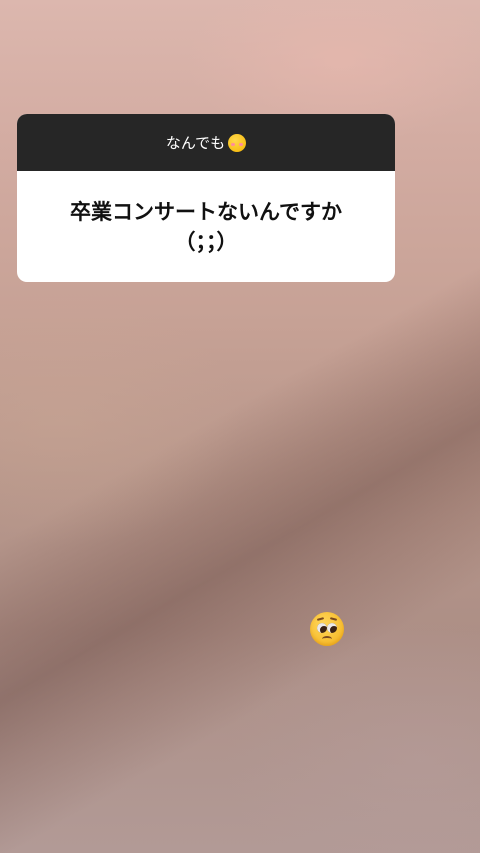 The width and height of the screenshot is (480, 853). I want to click on emoji-eye-left, so click(322, 628).